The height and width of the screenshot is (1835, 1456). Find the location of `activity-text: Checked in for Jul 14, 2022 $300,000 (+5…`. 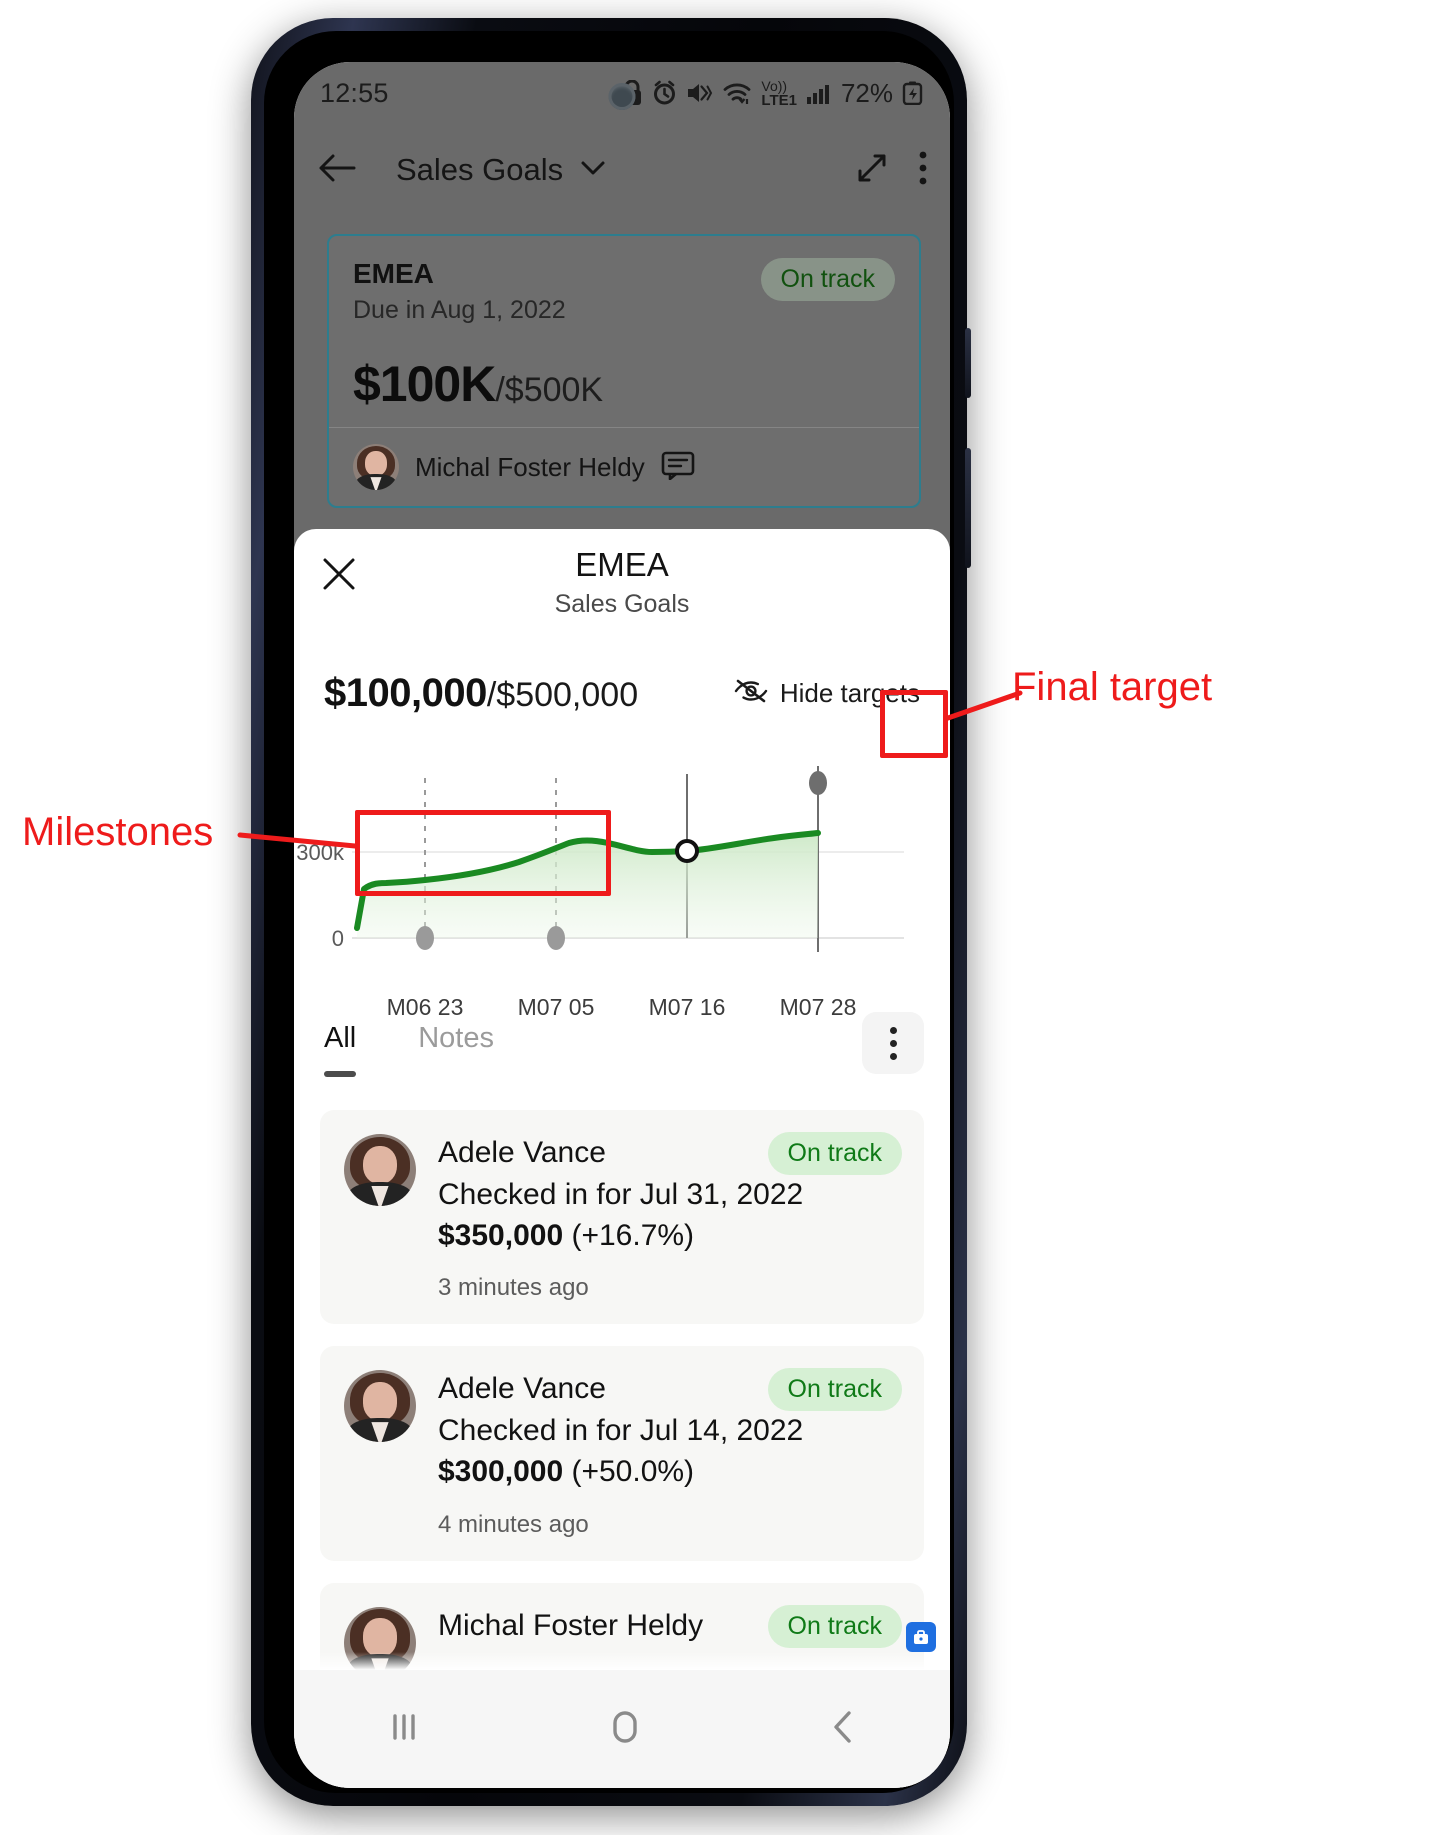

activity-text: Checked in for Jul 14, 2022 $300,000 (+5… is located at coordinates (669, 1451).